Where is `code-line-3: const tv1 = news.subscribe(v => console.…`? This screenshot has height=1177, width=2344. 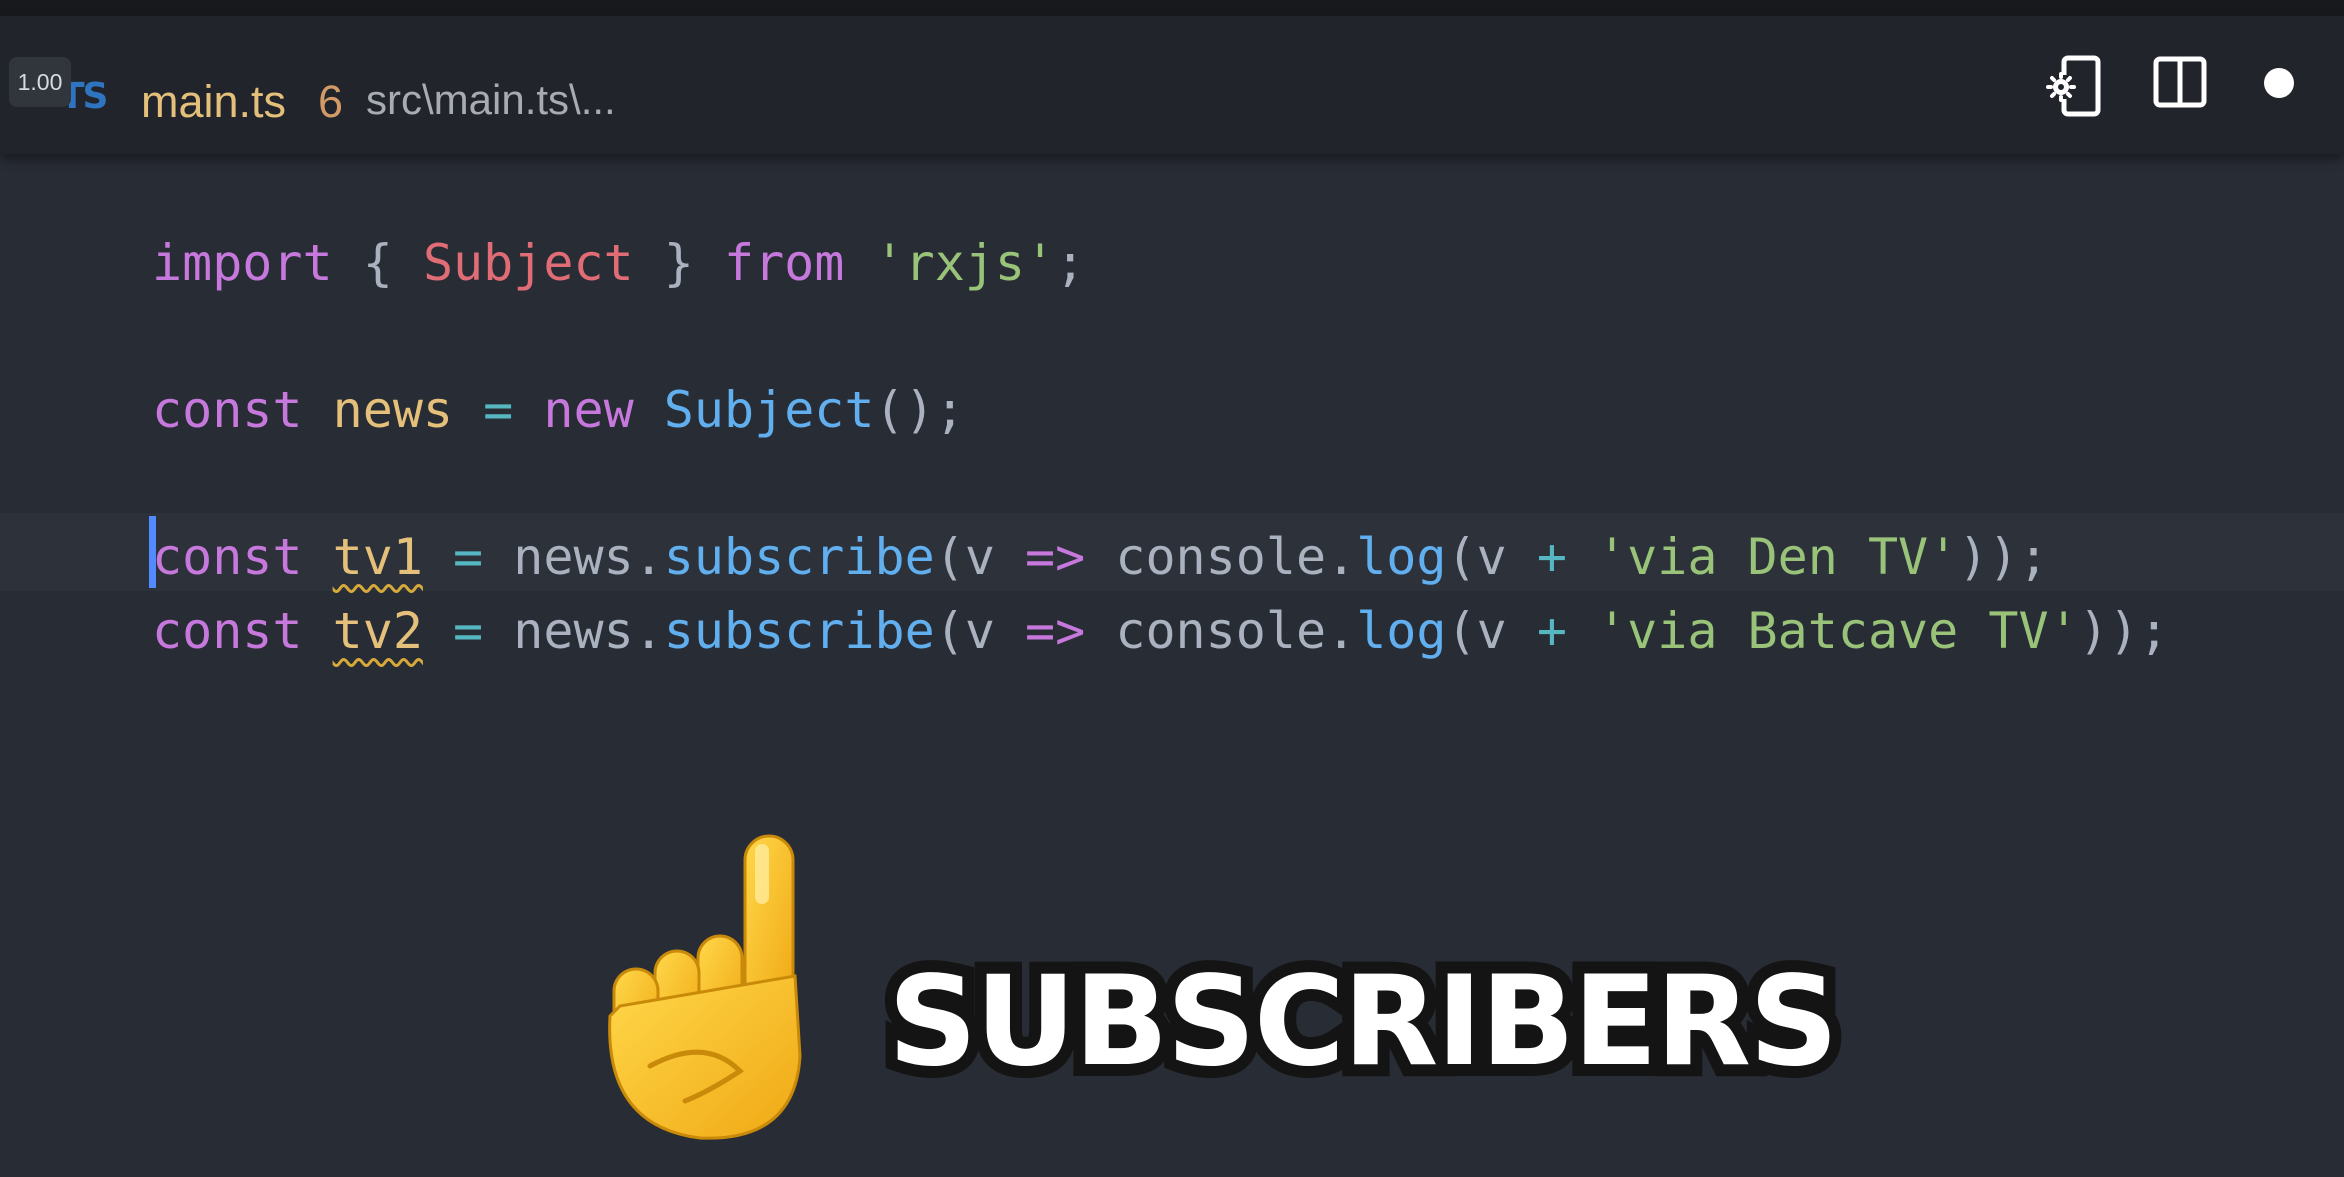 code-line-3: const tv1 = news.subscribe(v => console.… is located at coordinates (1100, 557).